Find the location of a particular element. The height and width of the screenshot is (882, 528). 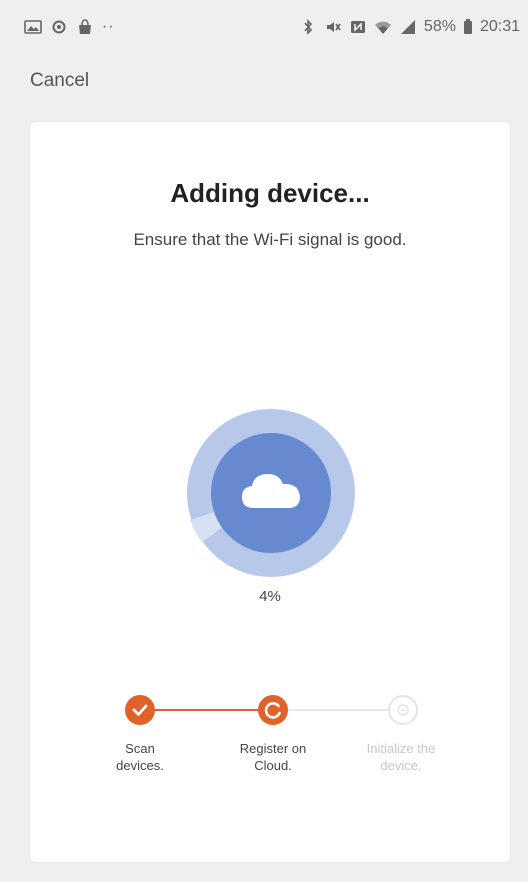

signal-icon is located at coordinates (408, 27).